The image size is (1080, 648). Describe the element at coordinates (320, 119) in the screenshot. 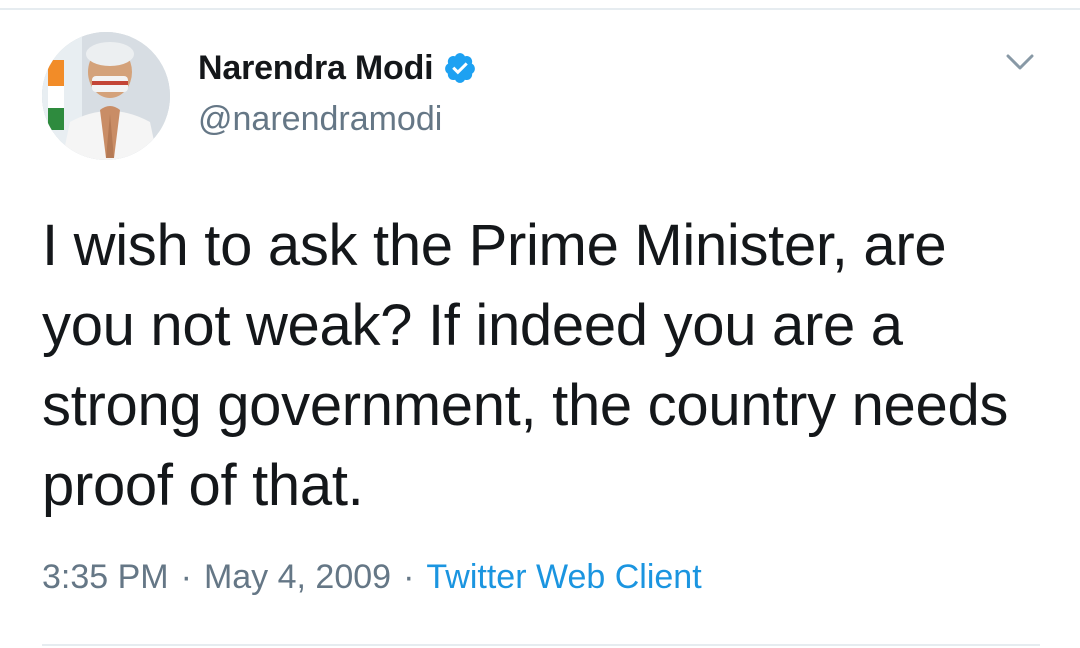

I see `author-handle: @narendramodi` at that location.